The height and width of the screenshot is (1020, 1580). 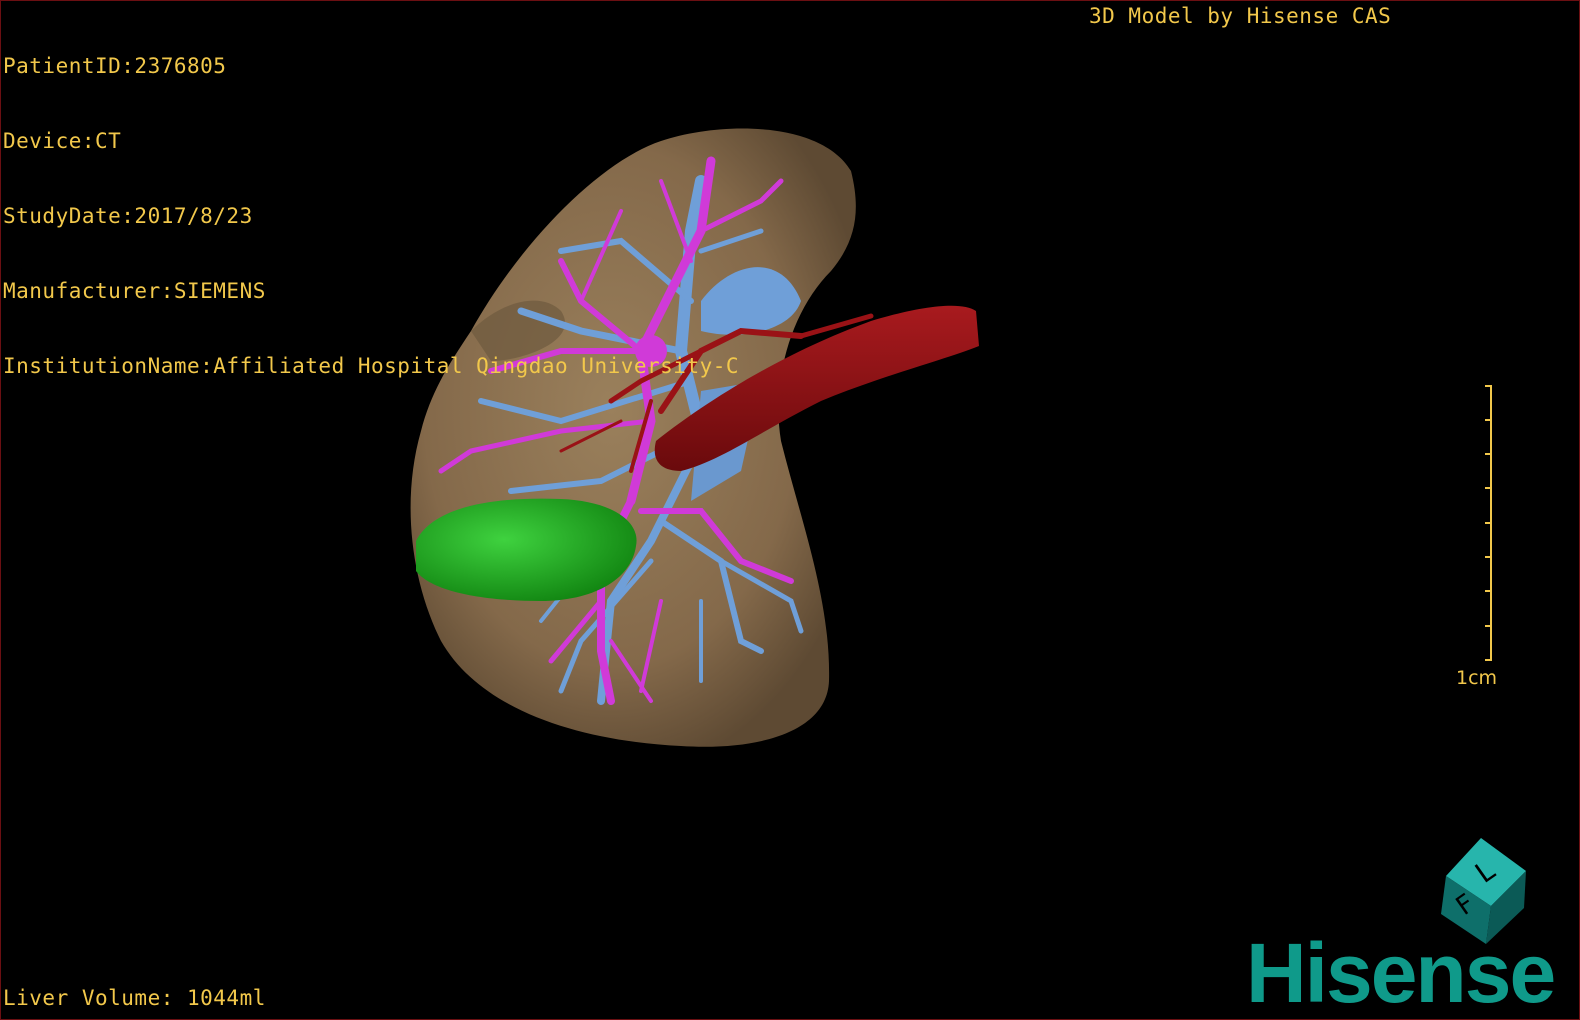 I want to click on patient-id-text: PatientID:2376805, so click(x=115, y=66).